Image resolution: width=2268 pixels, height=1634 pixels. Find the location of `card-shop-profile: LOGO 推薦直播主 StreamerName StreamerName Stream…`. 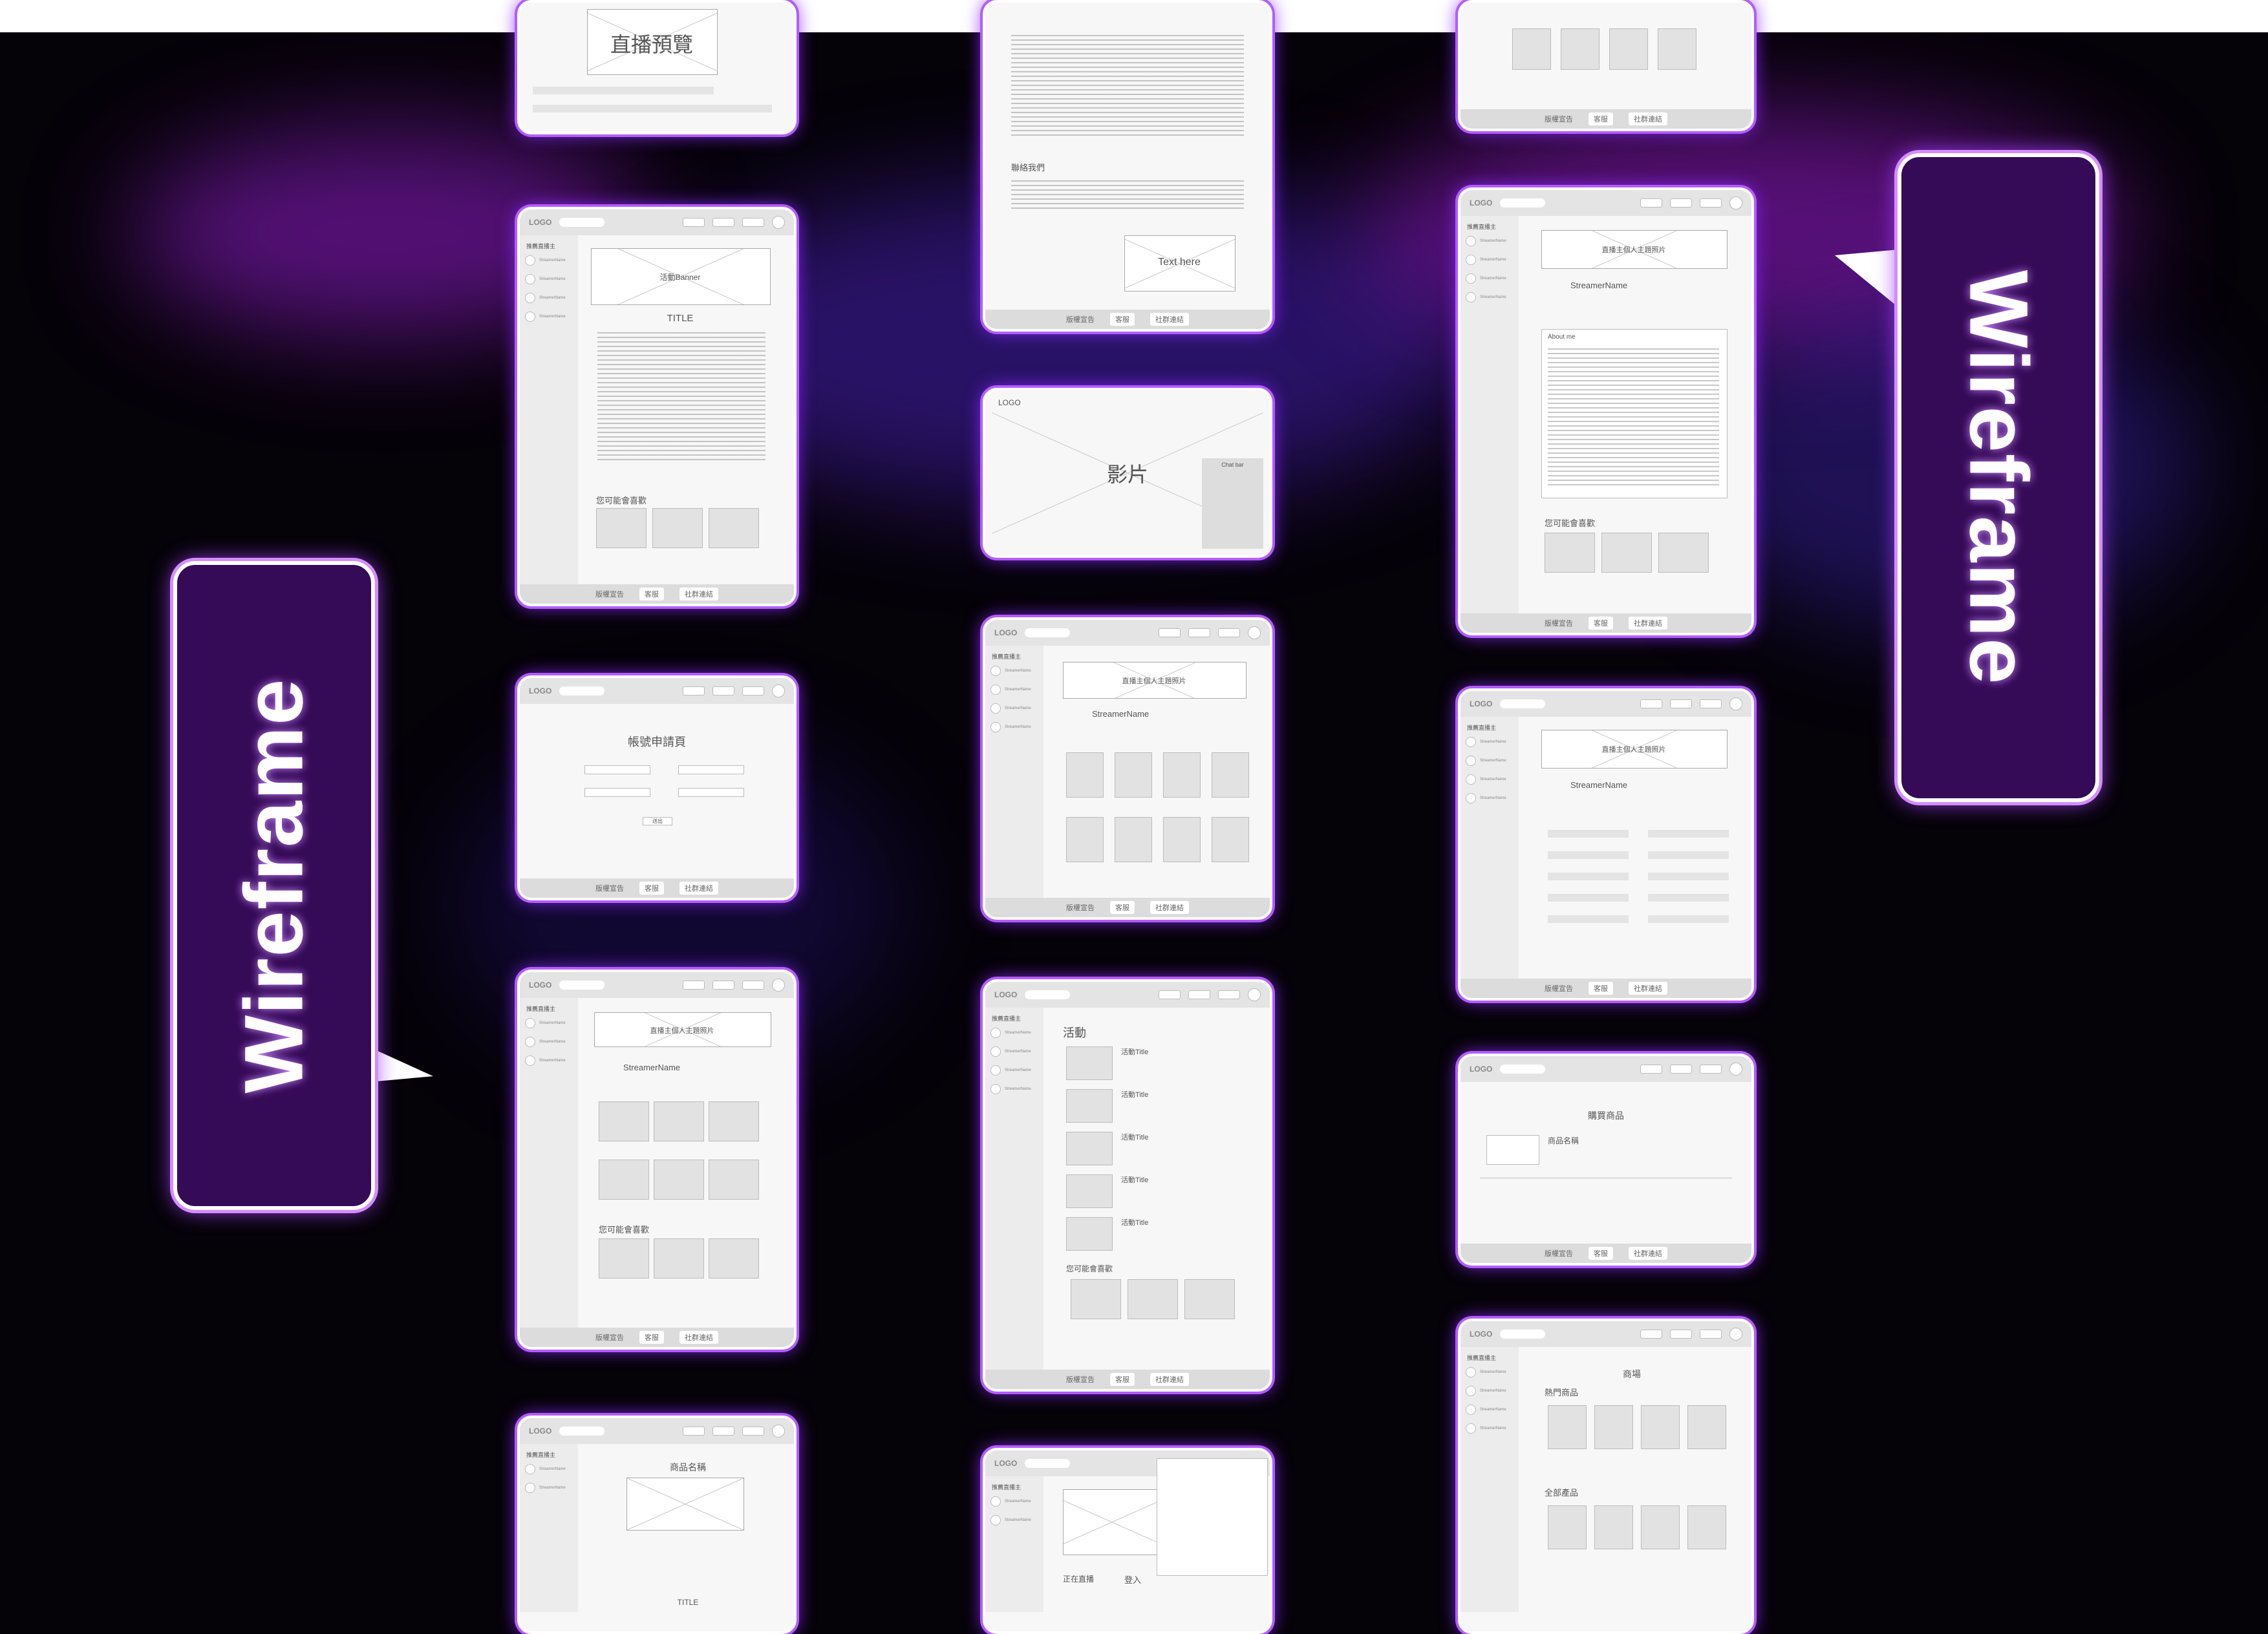

card-shop-profile: LOGO 推薦直播主 StreamerName StreamerName Stream… is located at coordinates (1127, 768).